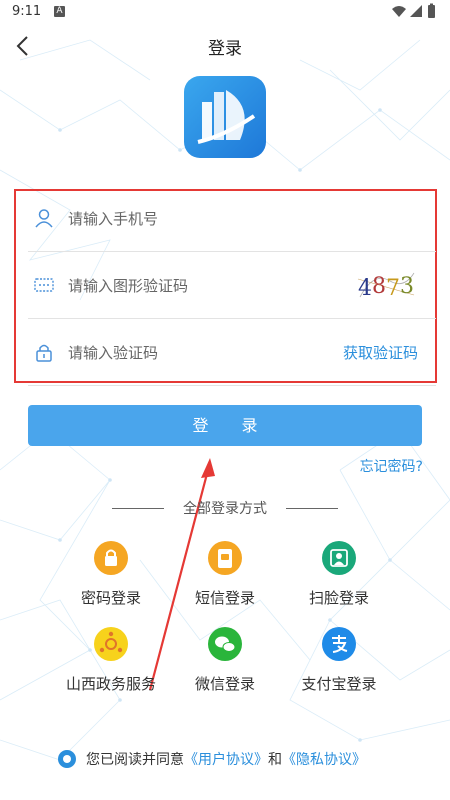 This screenshot has width=450, height=800. I want to click on method-label: 扫脸登录, so click(338, 598).